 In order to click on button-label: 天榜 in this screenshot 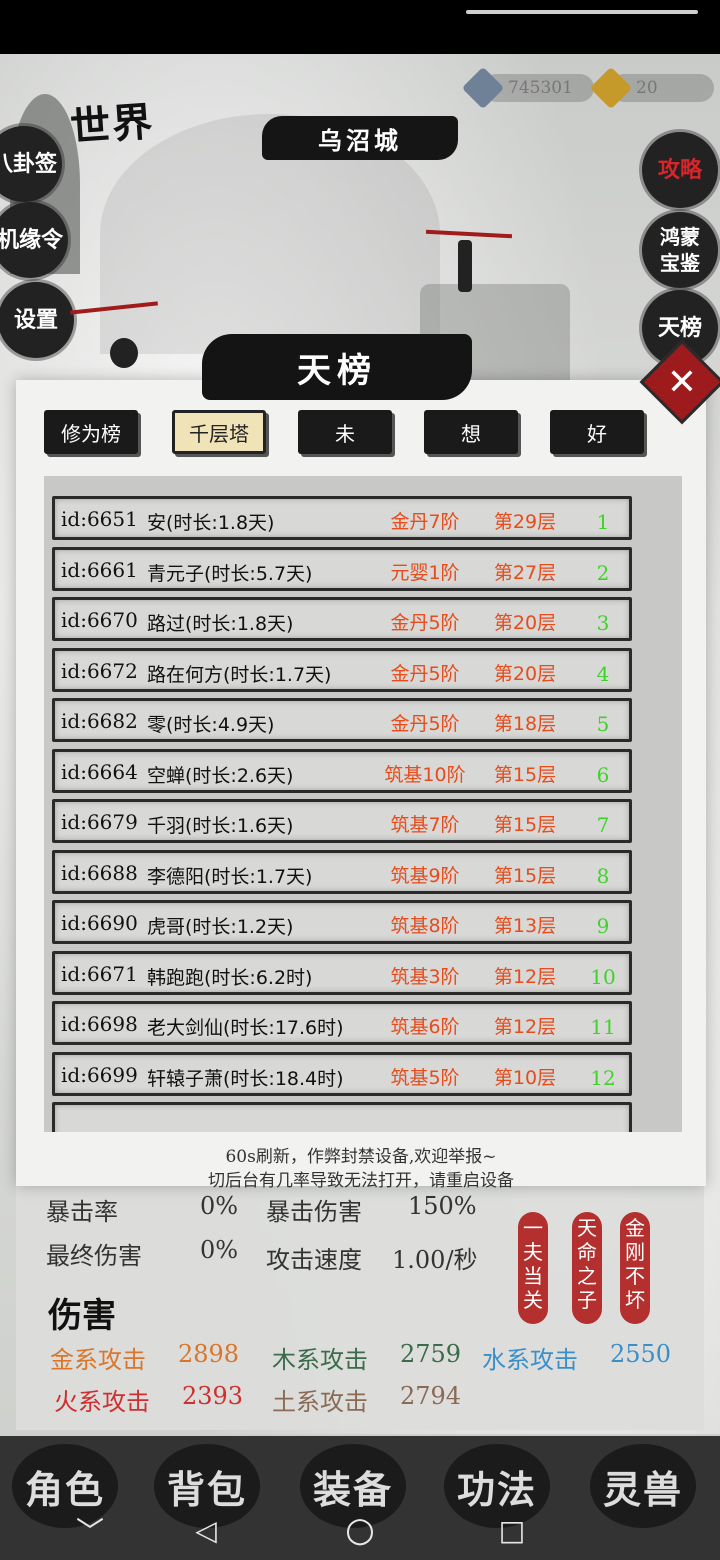, I will do `click(679, 328)`.